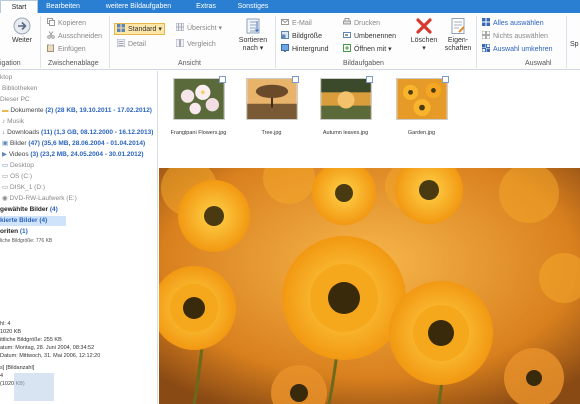 The image size is (580, 404). Describe the element at coordinates (201, 44) in the screenshot. I see `view-compare-label: Vergleich` at that location.